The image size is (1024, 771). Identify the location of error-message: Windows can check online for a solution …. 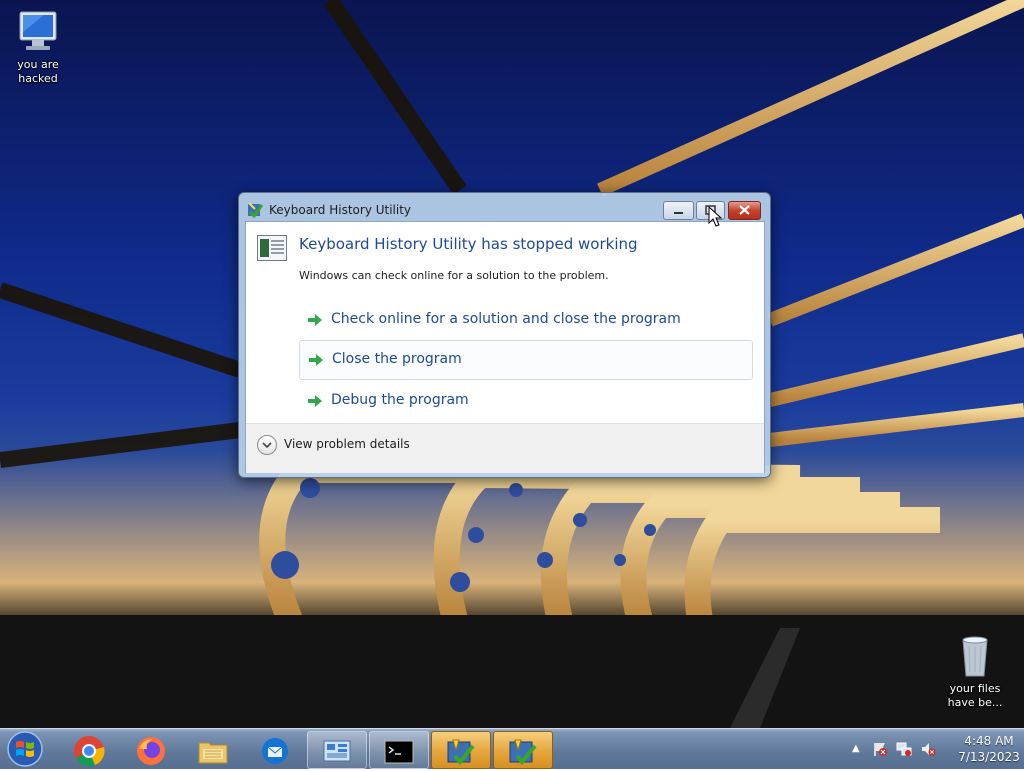
(454, 275).